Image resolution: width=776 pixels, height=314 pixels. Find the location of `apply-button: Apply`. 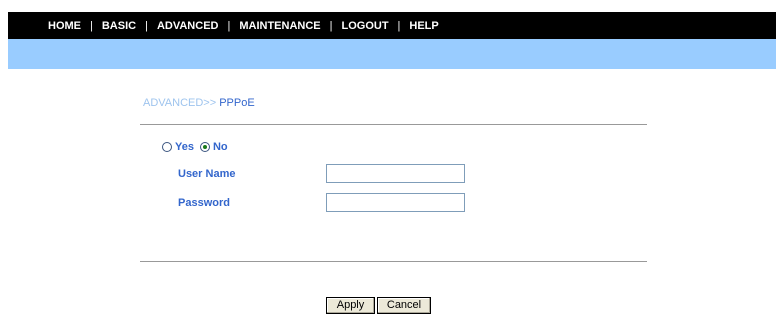

apply-button: Apply is located at coordinates (350, 305).